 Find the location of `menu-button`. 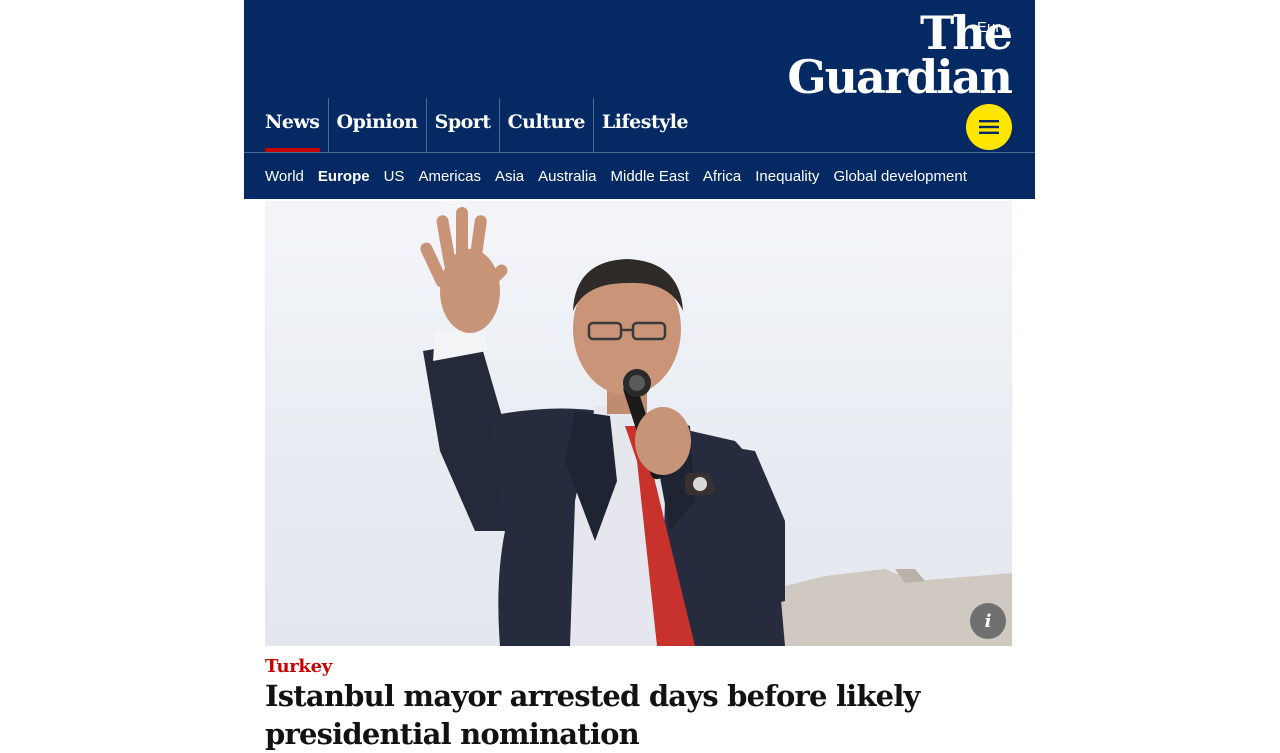

menu-button is located at coordinates (989, 127).